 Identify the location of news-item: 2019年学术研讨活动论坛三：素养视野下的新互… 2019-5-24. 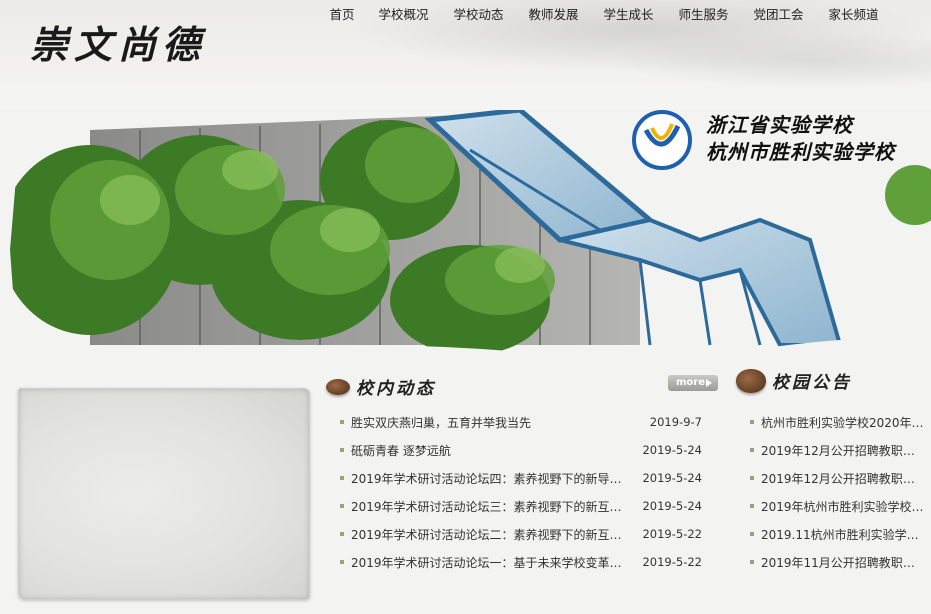
(525, 506).